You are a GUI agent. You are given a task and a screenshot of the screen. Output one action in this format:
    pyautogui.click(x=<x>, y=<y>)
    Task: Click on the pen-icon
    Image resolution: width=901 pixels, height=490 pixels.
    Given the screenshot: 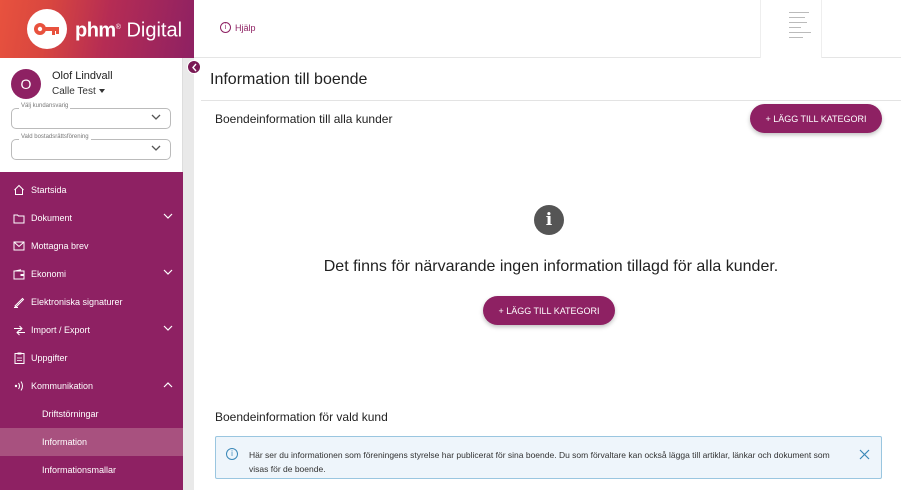 What is the action you would take?
    pyautogui.click(x=19, y=302)
    